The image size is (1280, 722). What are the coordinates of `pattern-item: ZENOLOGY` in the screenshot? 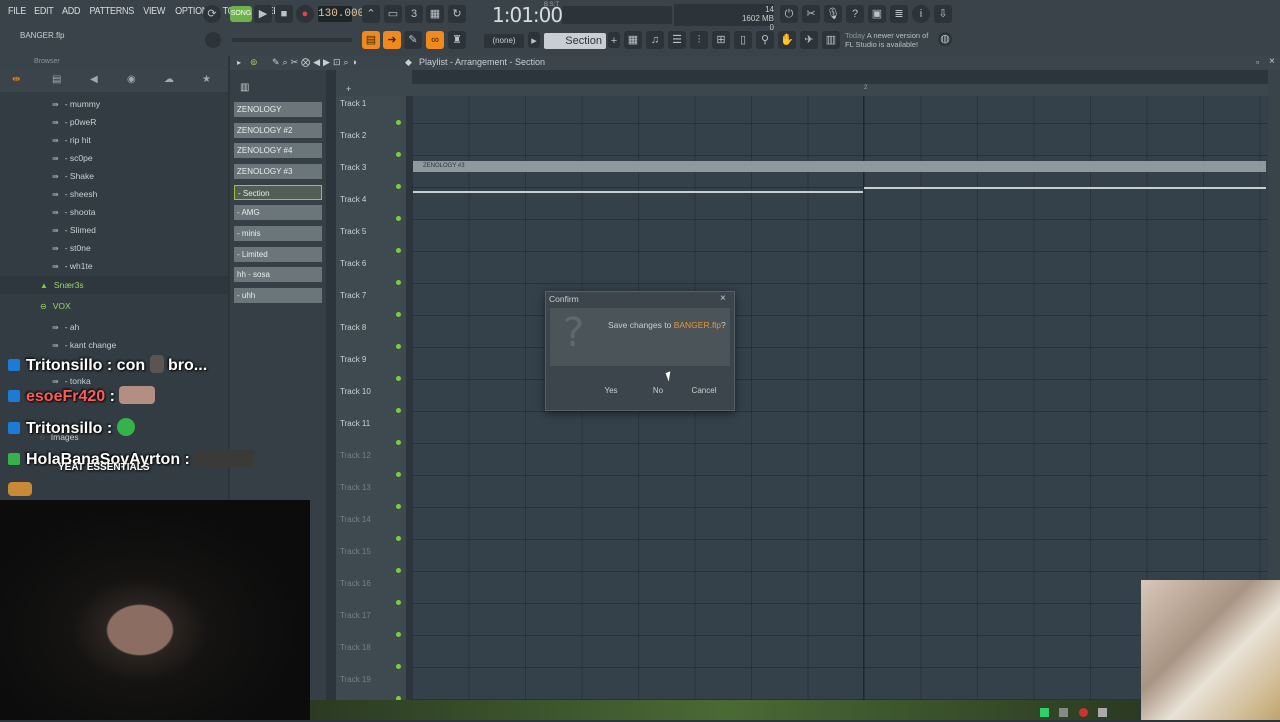 It's located at (278, 109).